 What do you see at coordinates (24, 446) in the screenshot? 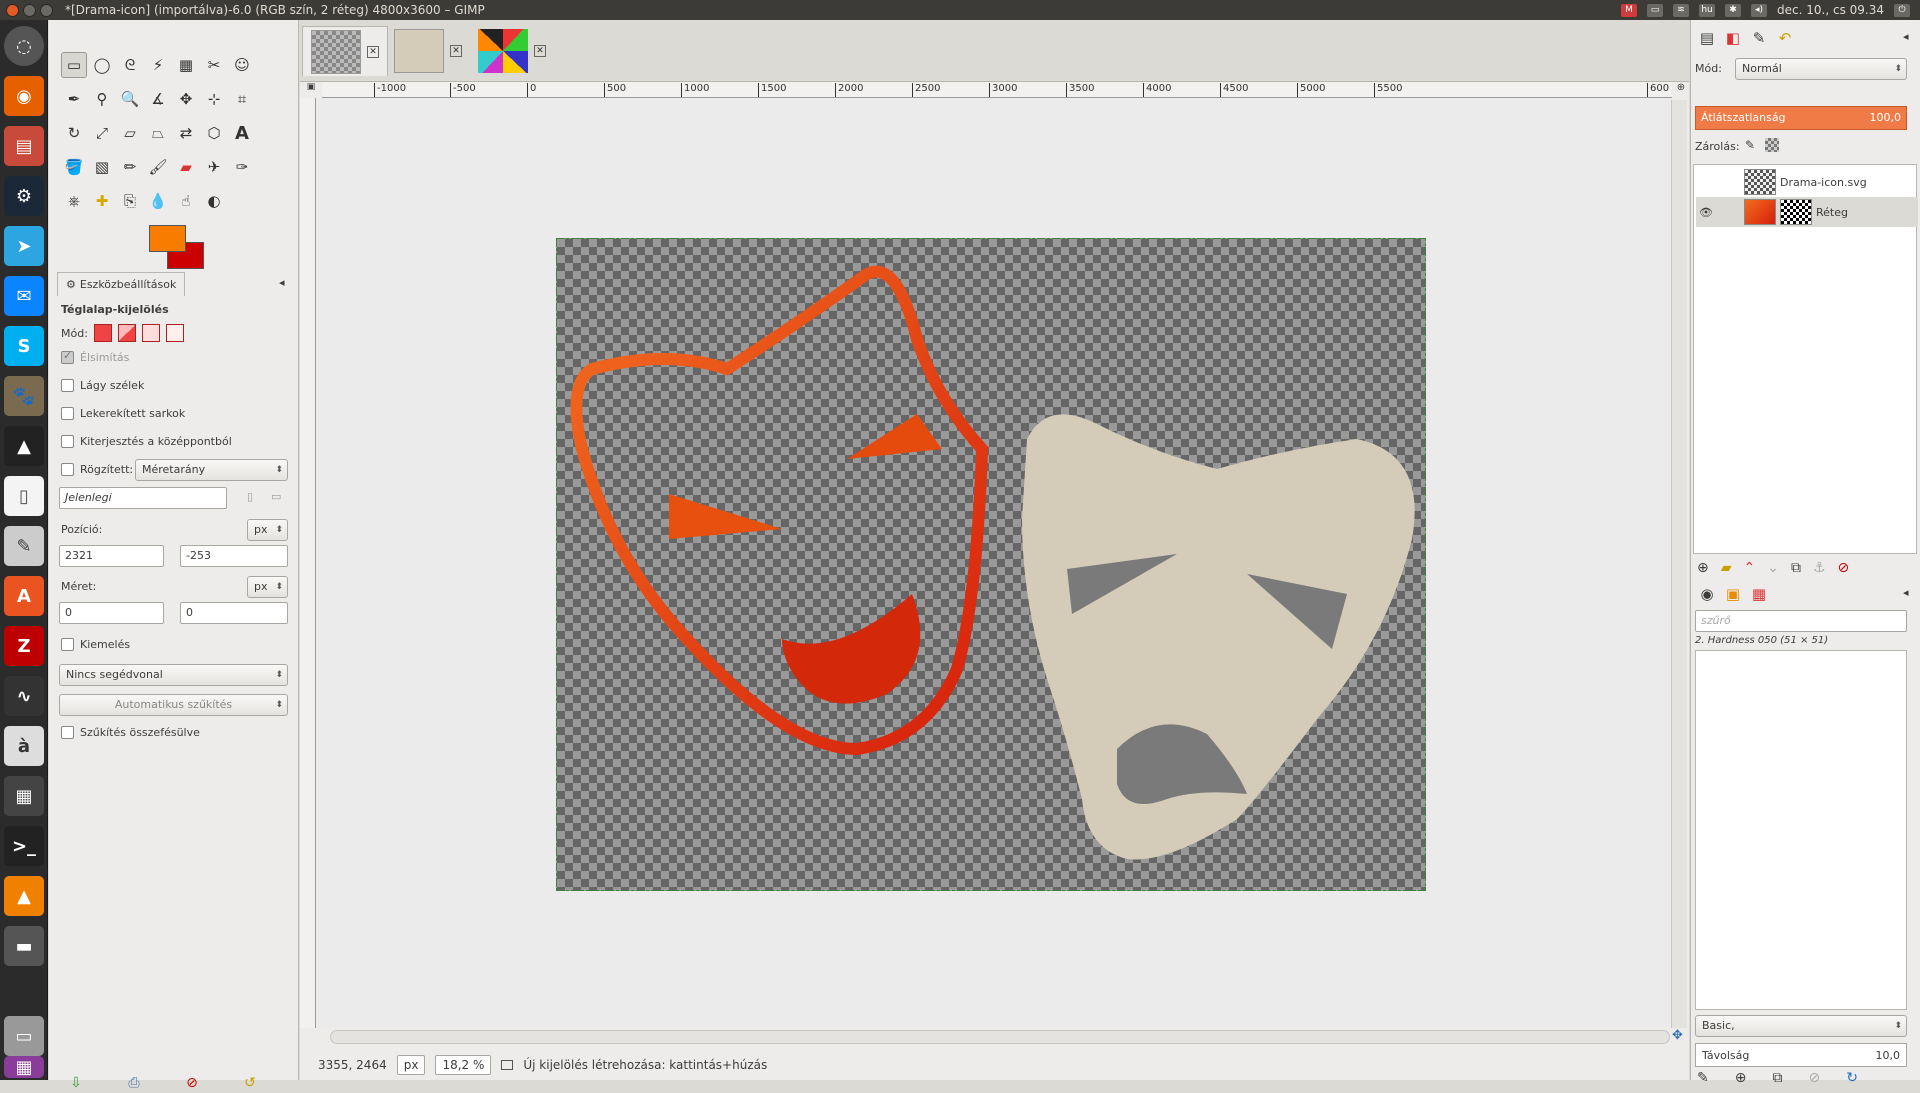
I see `inkscape-icon: ▲` at bounding box center [24, 446].